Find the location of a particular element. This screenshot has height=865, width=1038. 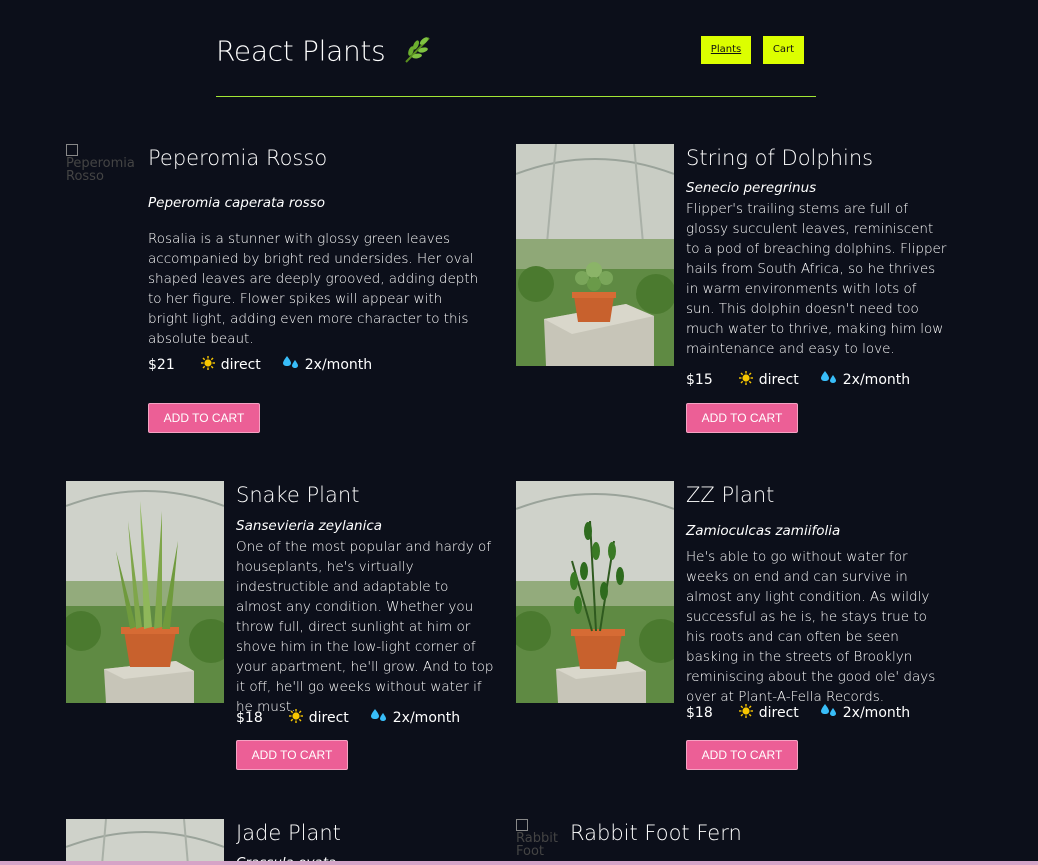

nav-cart-label: Cart is located at coordinates (783, 49).